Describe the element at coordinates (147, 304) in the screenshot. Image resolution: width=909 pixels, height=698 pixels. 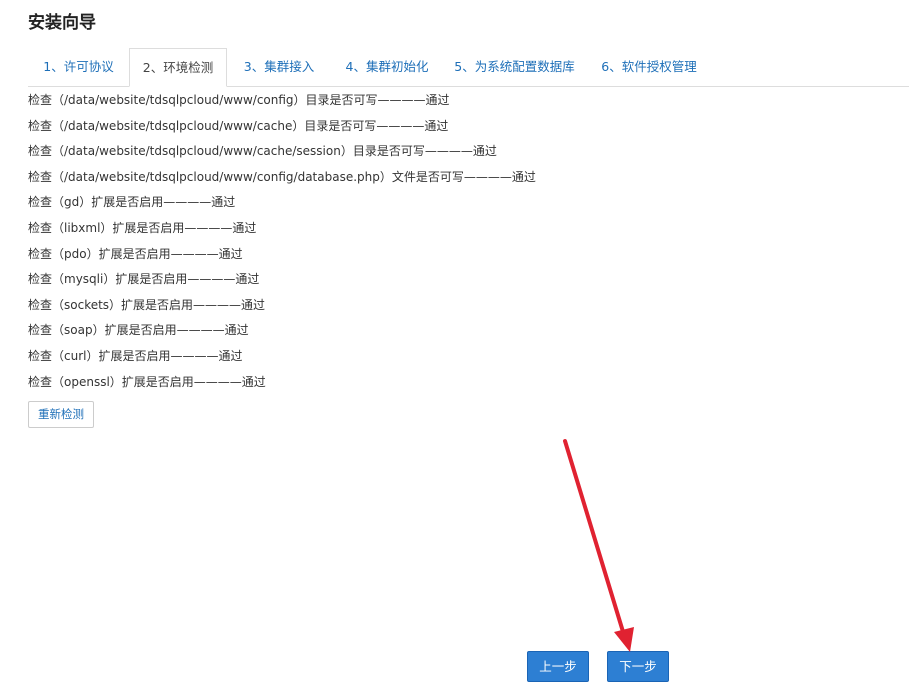
I see `check-result-line: 检查（sockets）扩展是否启用————通过` at that location.